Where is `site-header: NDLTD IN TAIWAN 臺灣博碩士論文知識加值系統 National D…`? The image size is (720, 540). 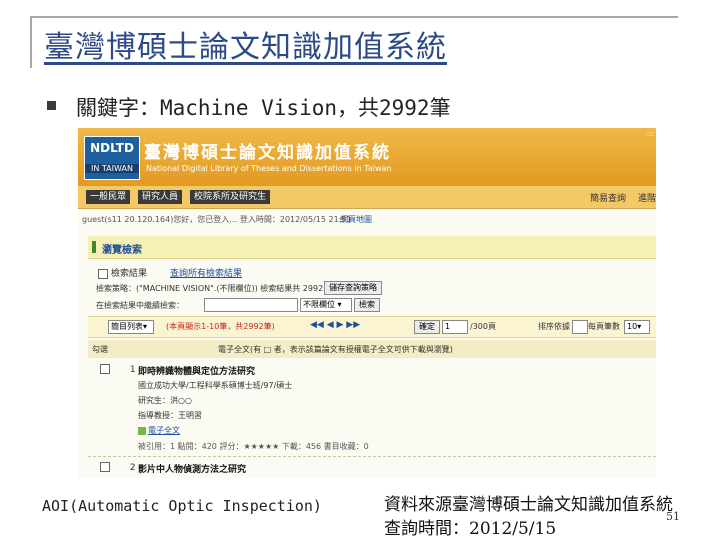 site-header: NDLTD IN TAIWAN 臺灣博碩士論文知識加值系統 National D… is located at coordinates (367, 157).